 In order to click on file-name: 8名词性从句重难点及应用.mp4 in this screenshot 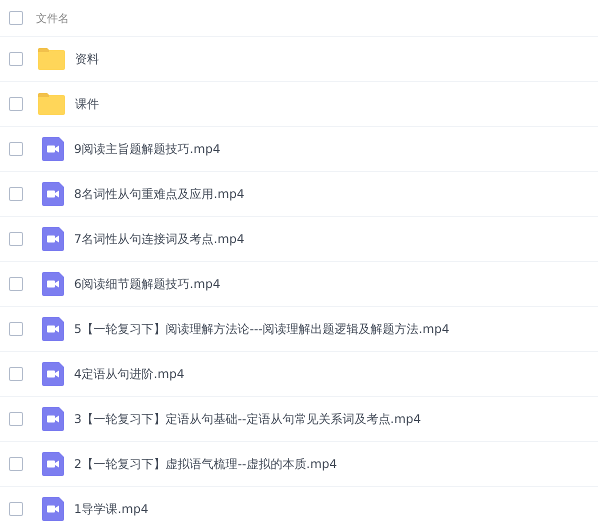, I will do `click(159, 194)`.